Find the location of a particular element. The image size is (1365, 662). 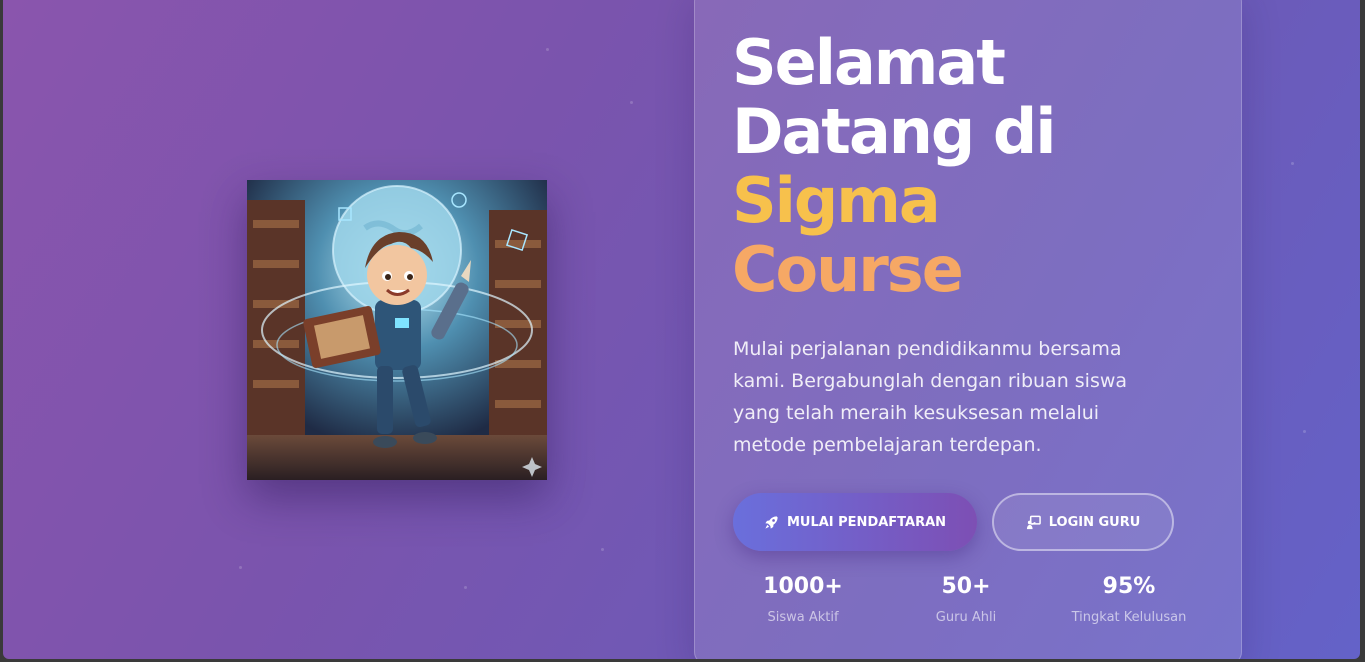

stat-value: 95% is located at coordinates (1129, 586).